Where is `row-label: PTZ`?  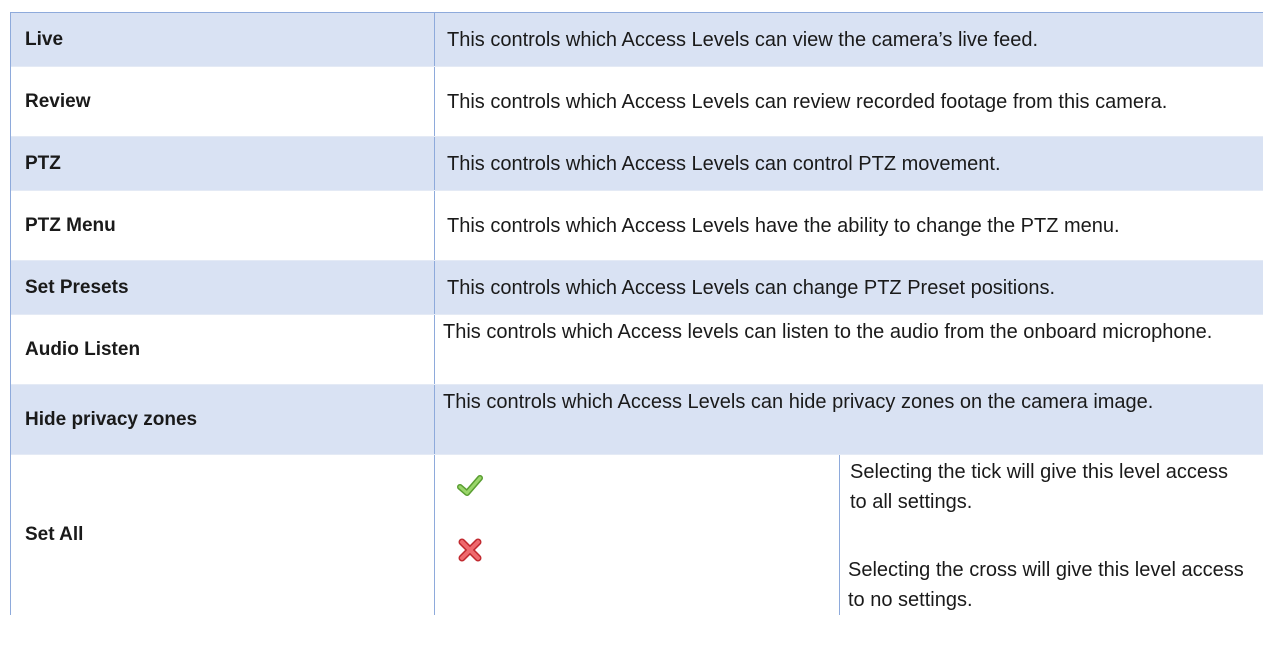 row-label: PTZ is located at coordinates (223, 163).